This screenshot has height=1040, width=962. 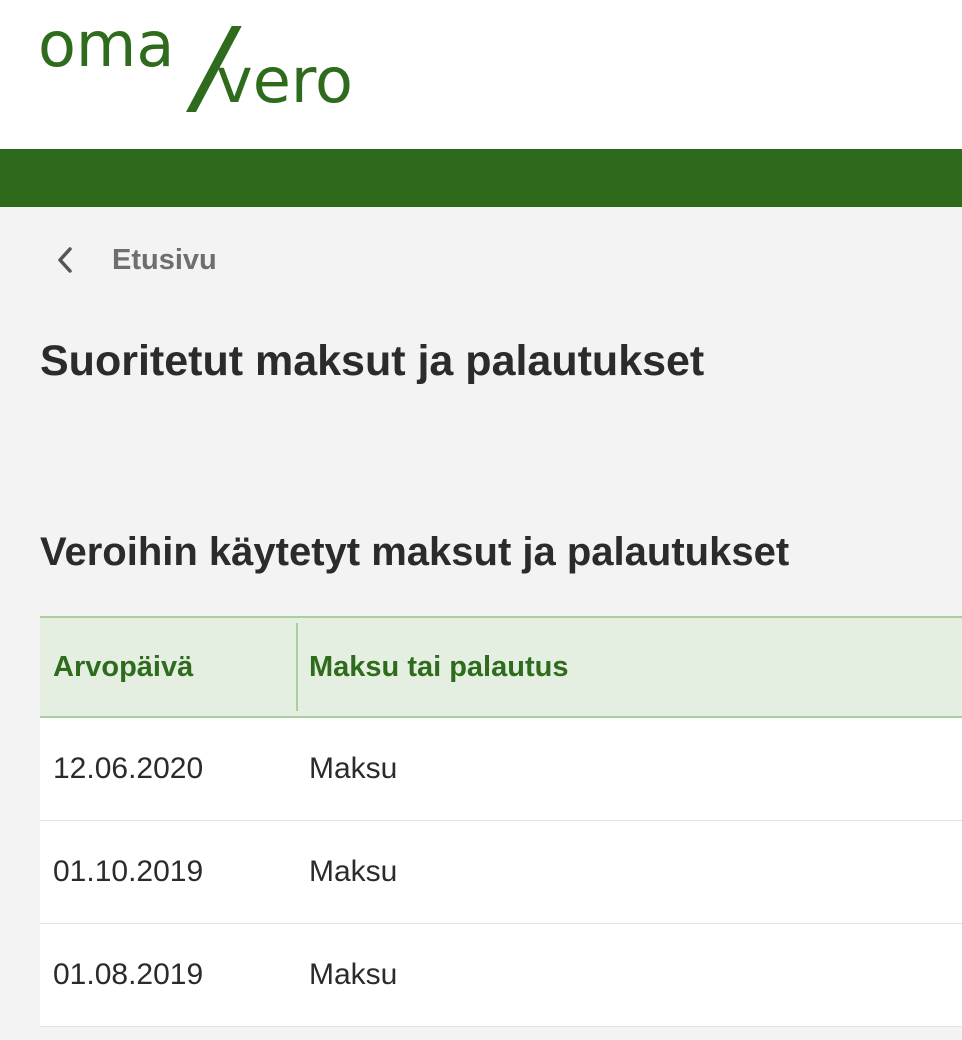 I want to click on table-row: 01.08.2019 Maksu, so click(x=501, y=975).